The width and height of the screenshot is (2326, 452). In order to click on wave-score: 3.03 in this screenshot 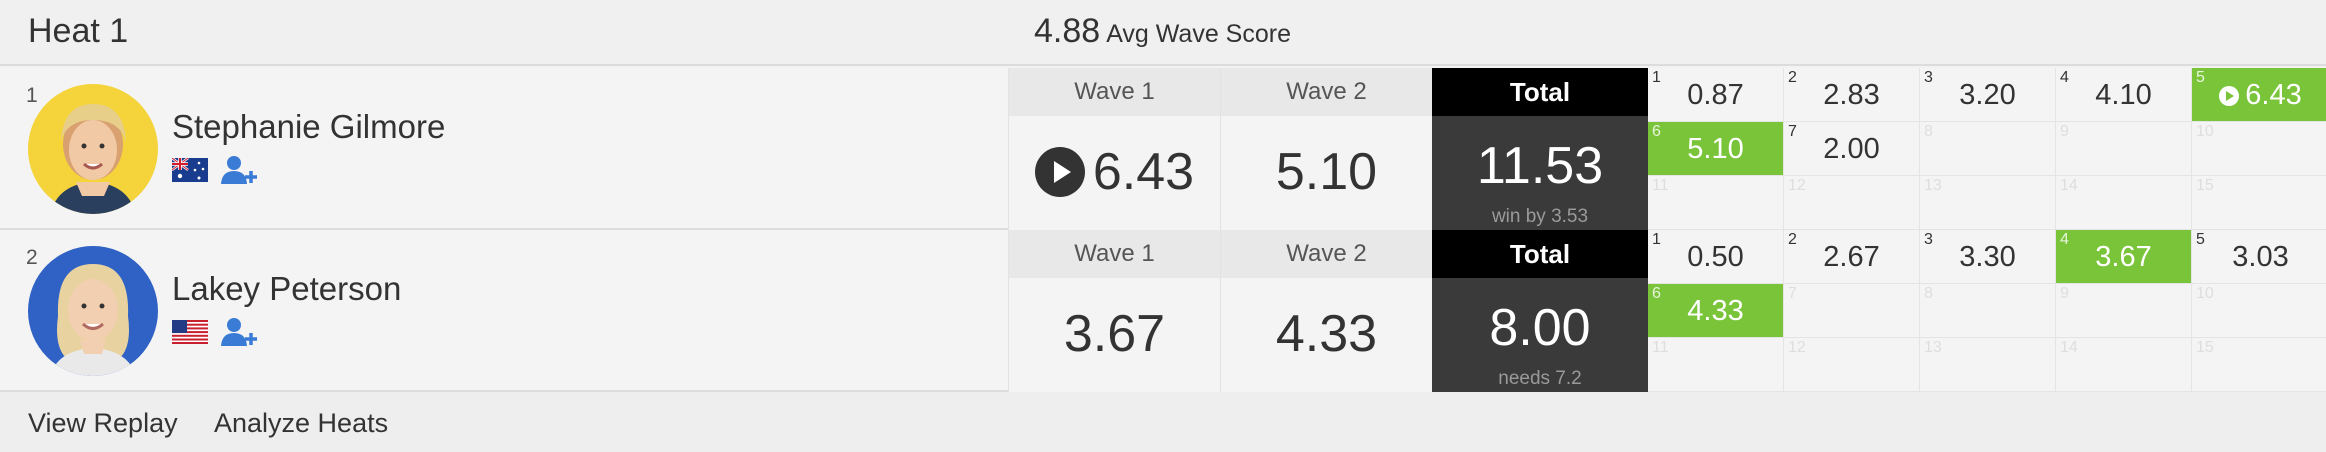, I will do `click(2259, 257)`.